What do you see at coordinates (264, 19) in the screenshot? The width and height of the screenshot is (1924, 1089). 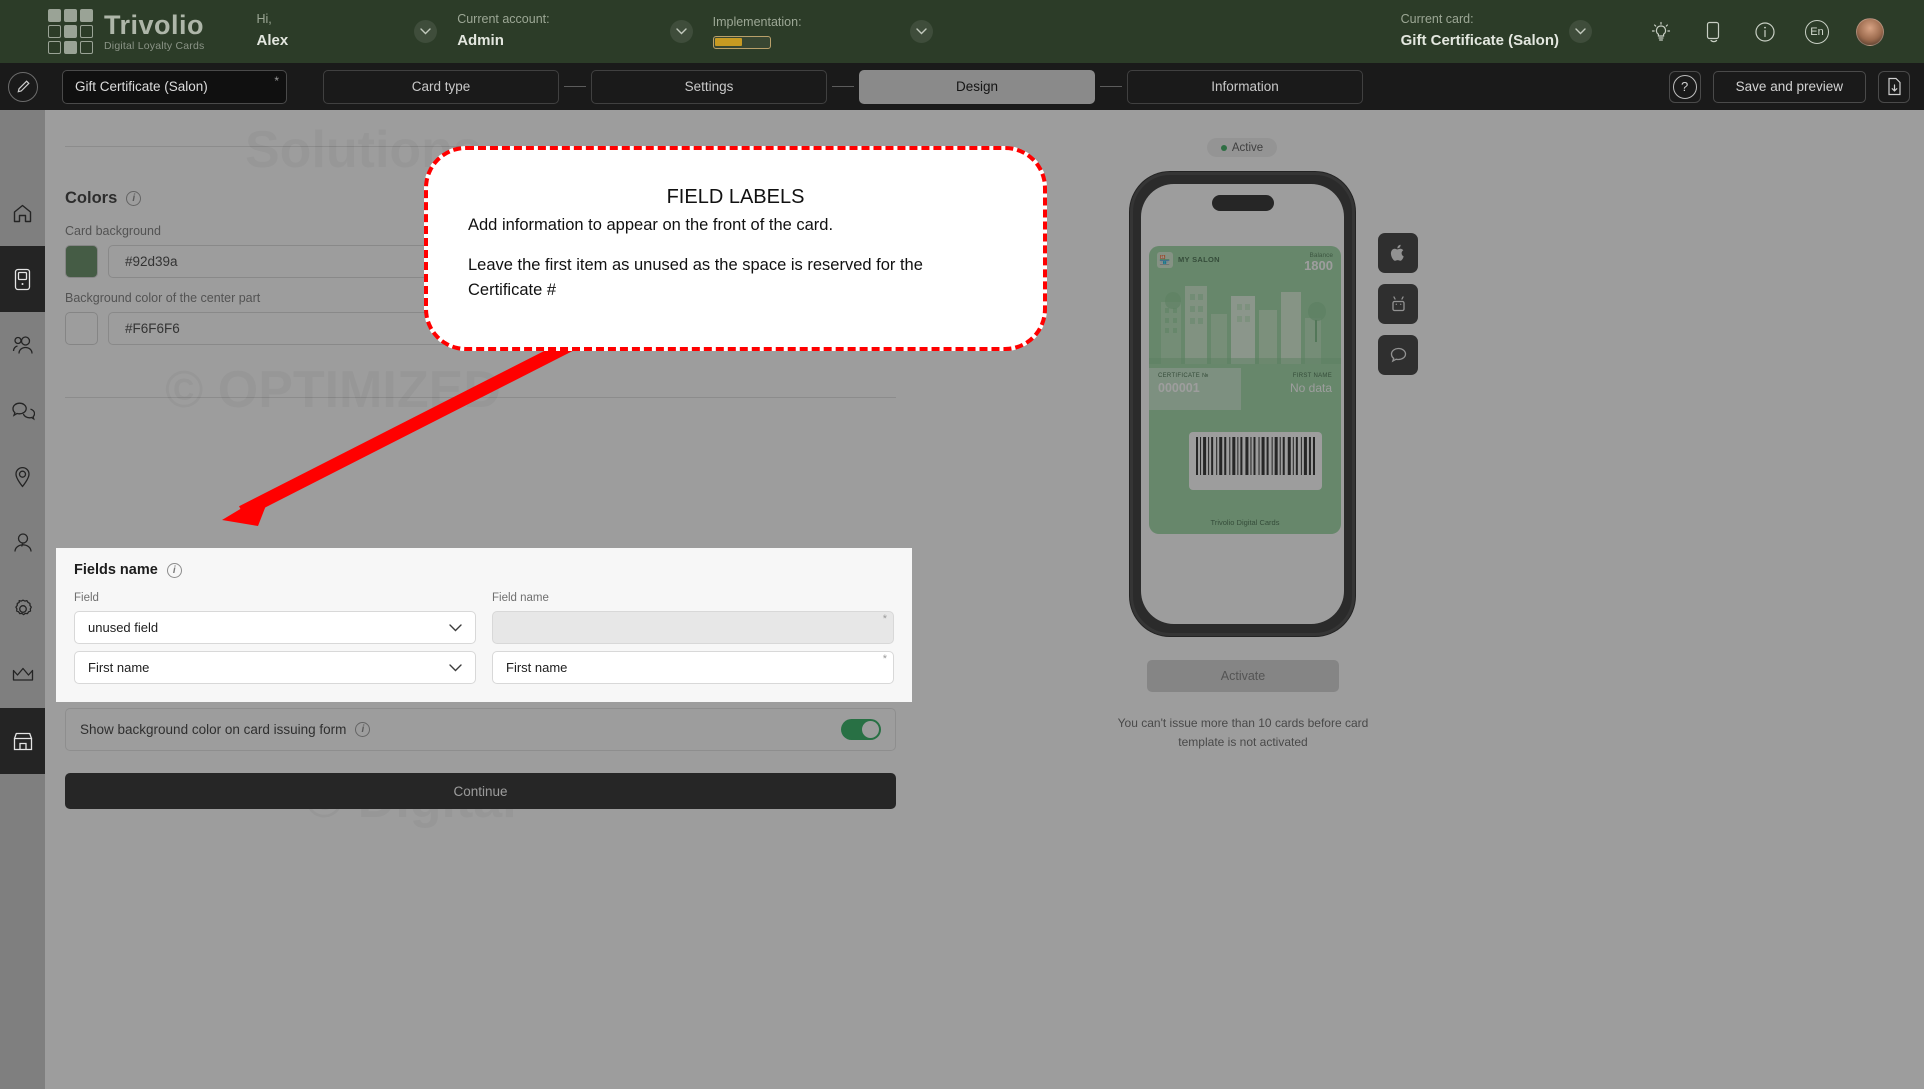 I see `greeting-label: Hi,` at bounding box center [264, 19].